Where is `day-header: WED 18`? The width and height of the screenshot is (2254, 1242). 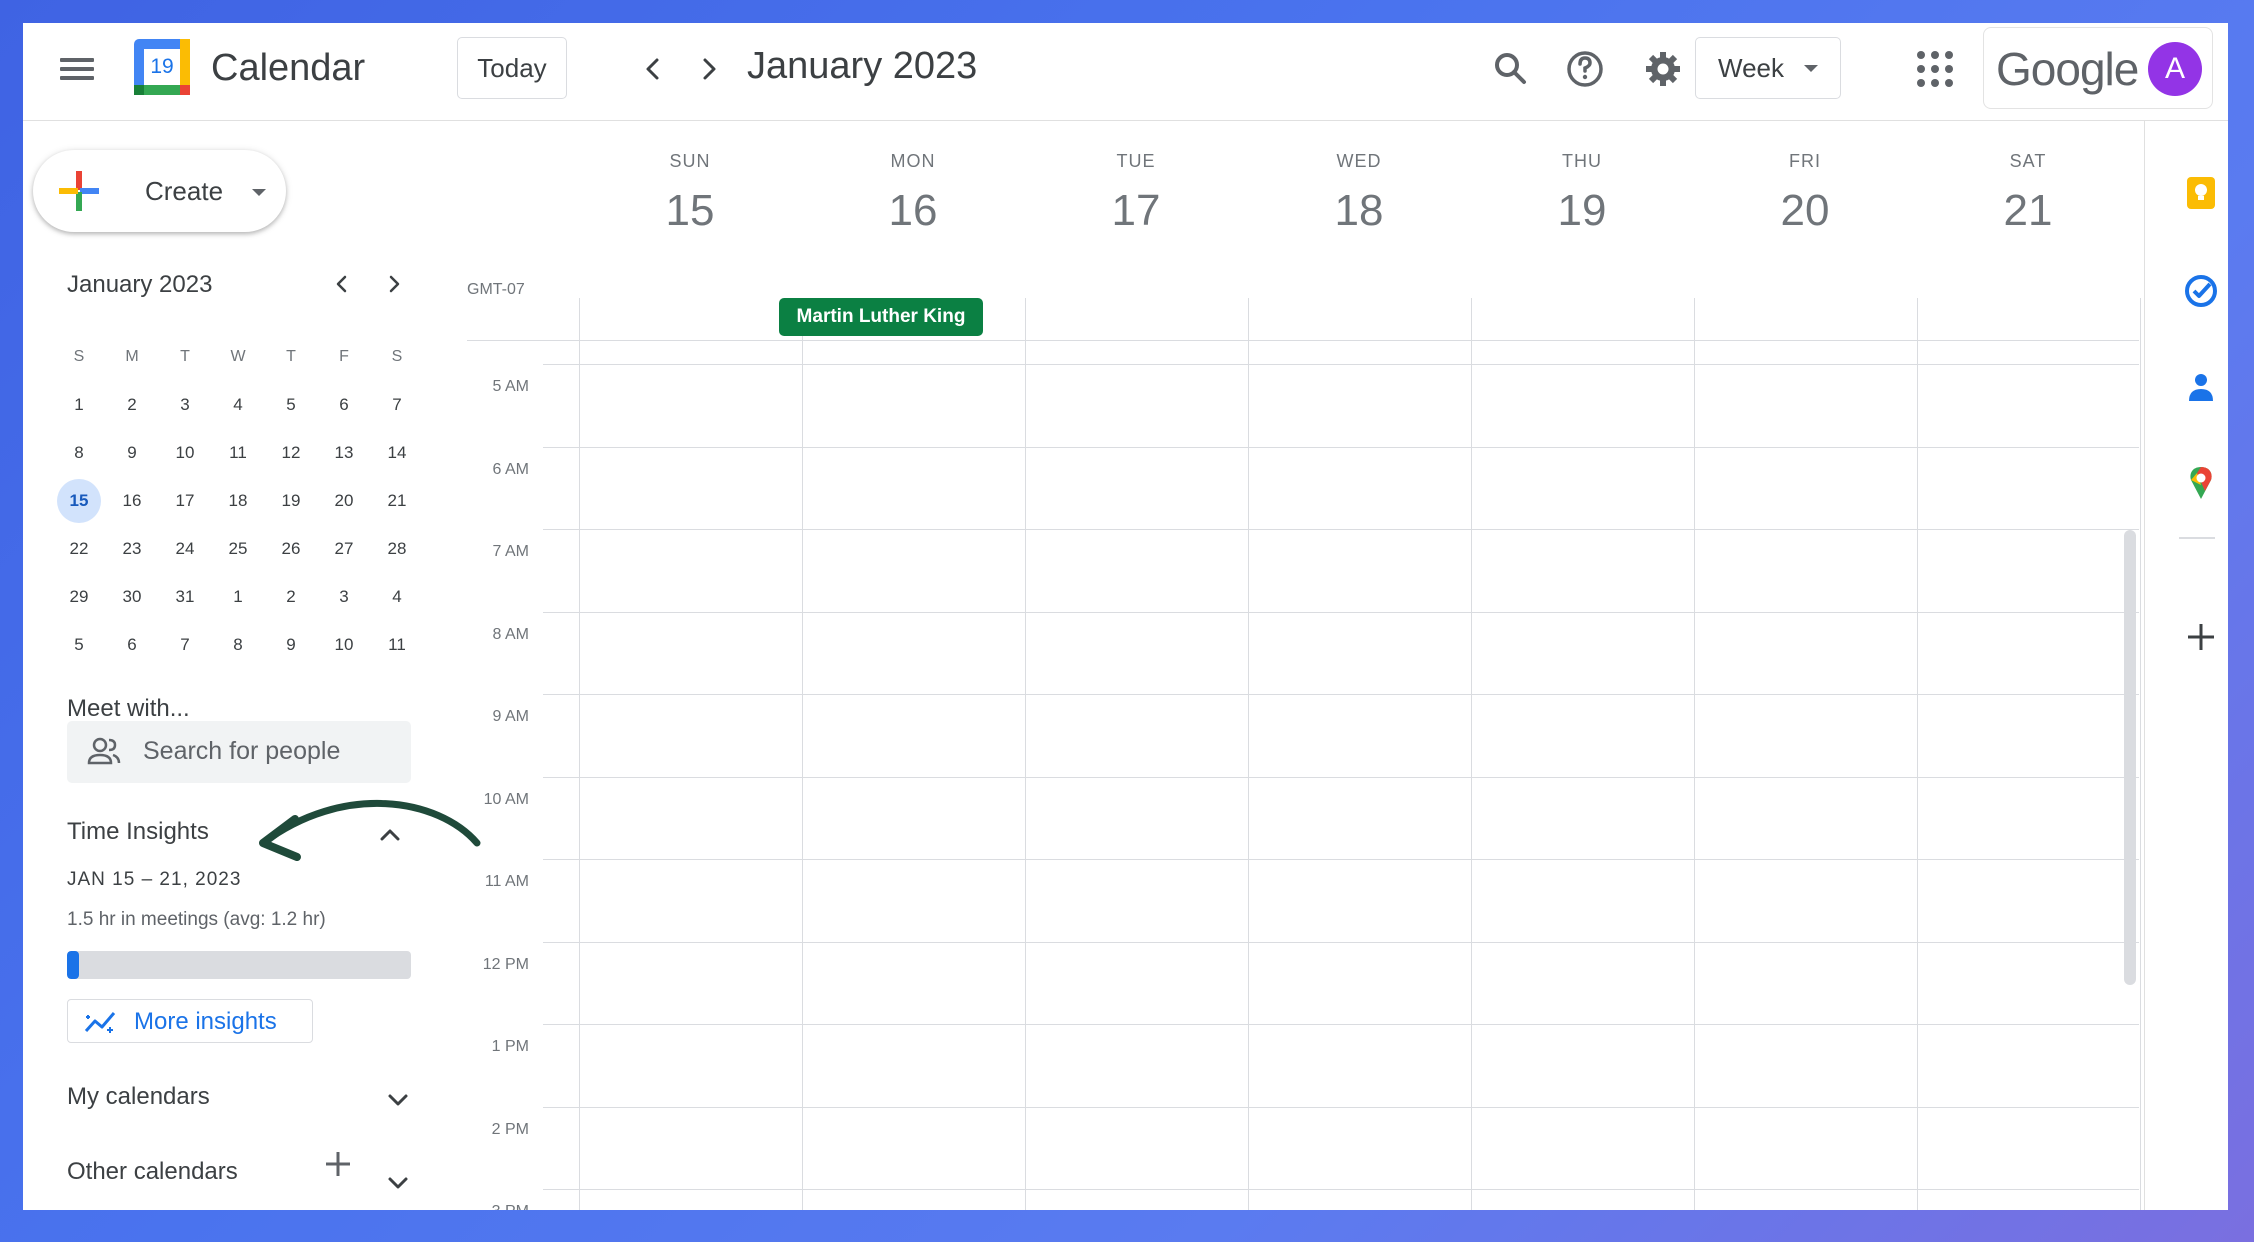 day-header: WED 18 is located at coordinates (1359, 193).